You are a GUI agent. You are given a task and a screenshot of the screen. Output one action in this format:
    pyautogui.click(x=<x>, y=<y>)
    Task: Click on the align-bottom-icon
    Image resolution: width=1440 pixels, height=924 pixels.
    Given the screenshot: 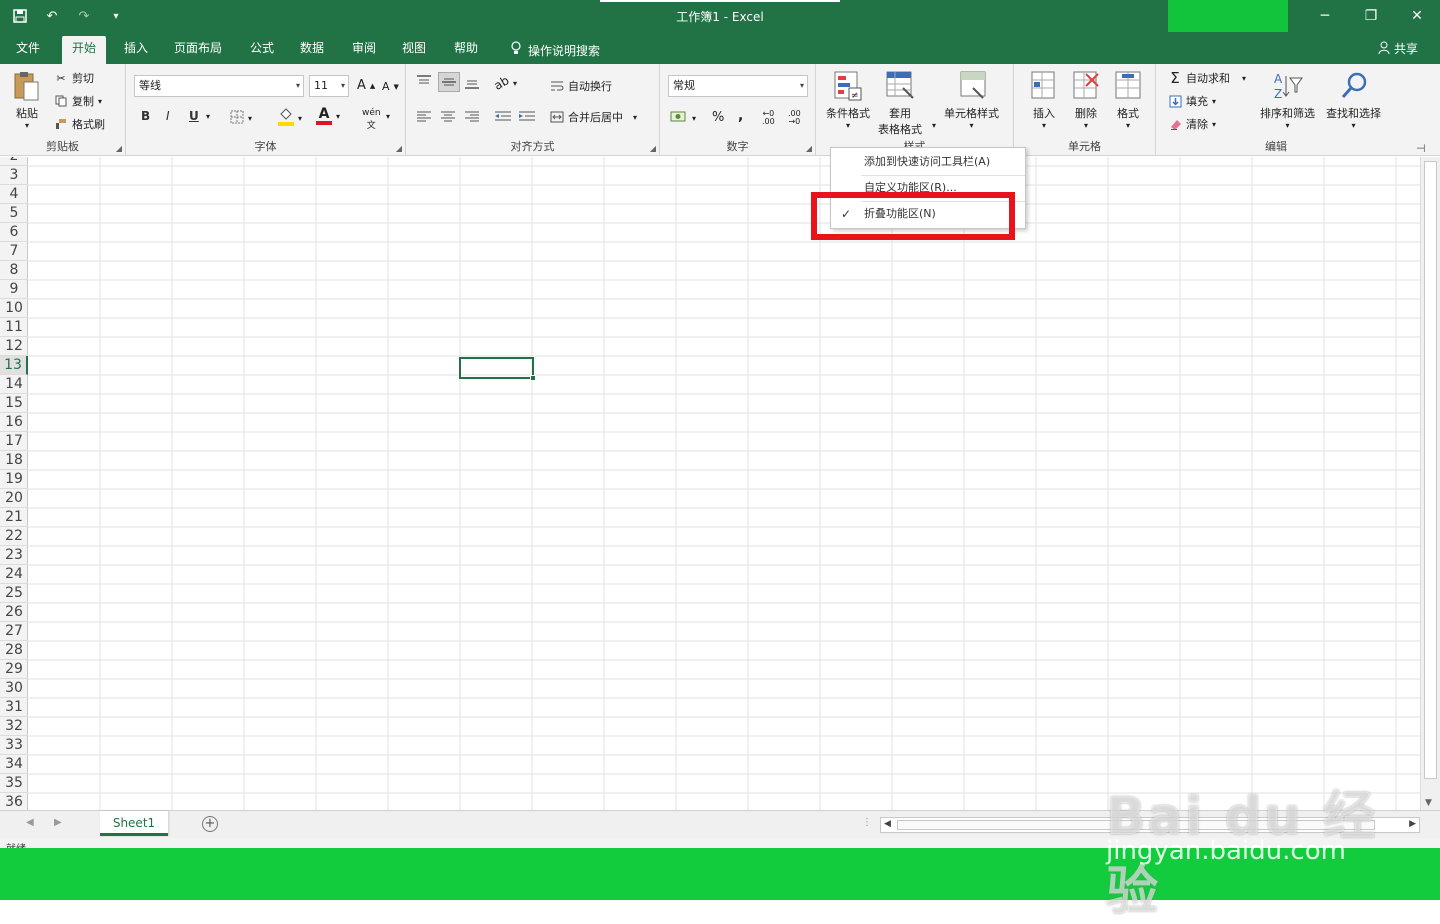 What is the action you would take?
    pyautogui.click(x=472, y=83)
    